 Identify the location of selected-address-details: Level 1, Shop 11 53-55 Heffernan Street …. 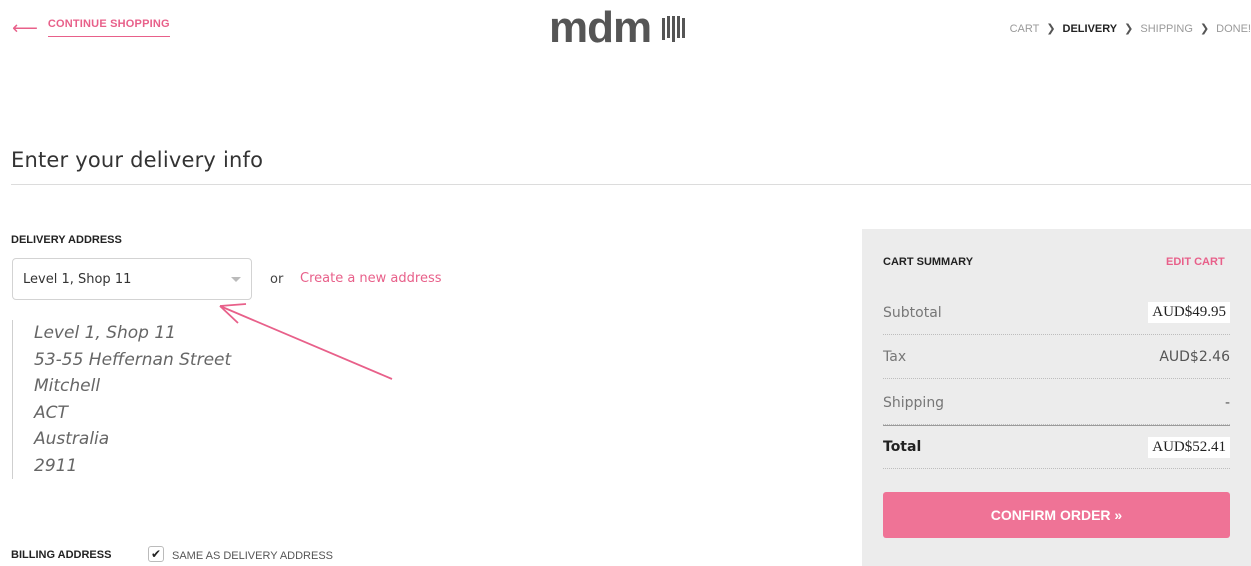
(121, 399).